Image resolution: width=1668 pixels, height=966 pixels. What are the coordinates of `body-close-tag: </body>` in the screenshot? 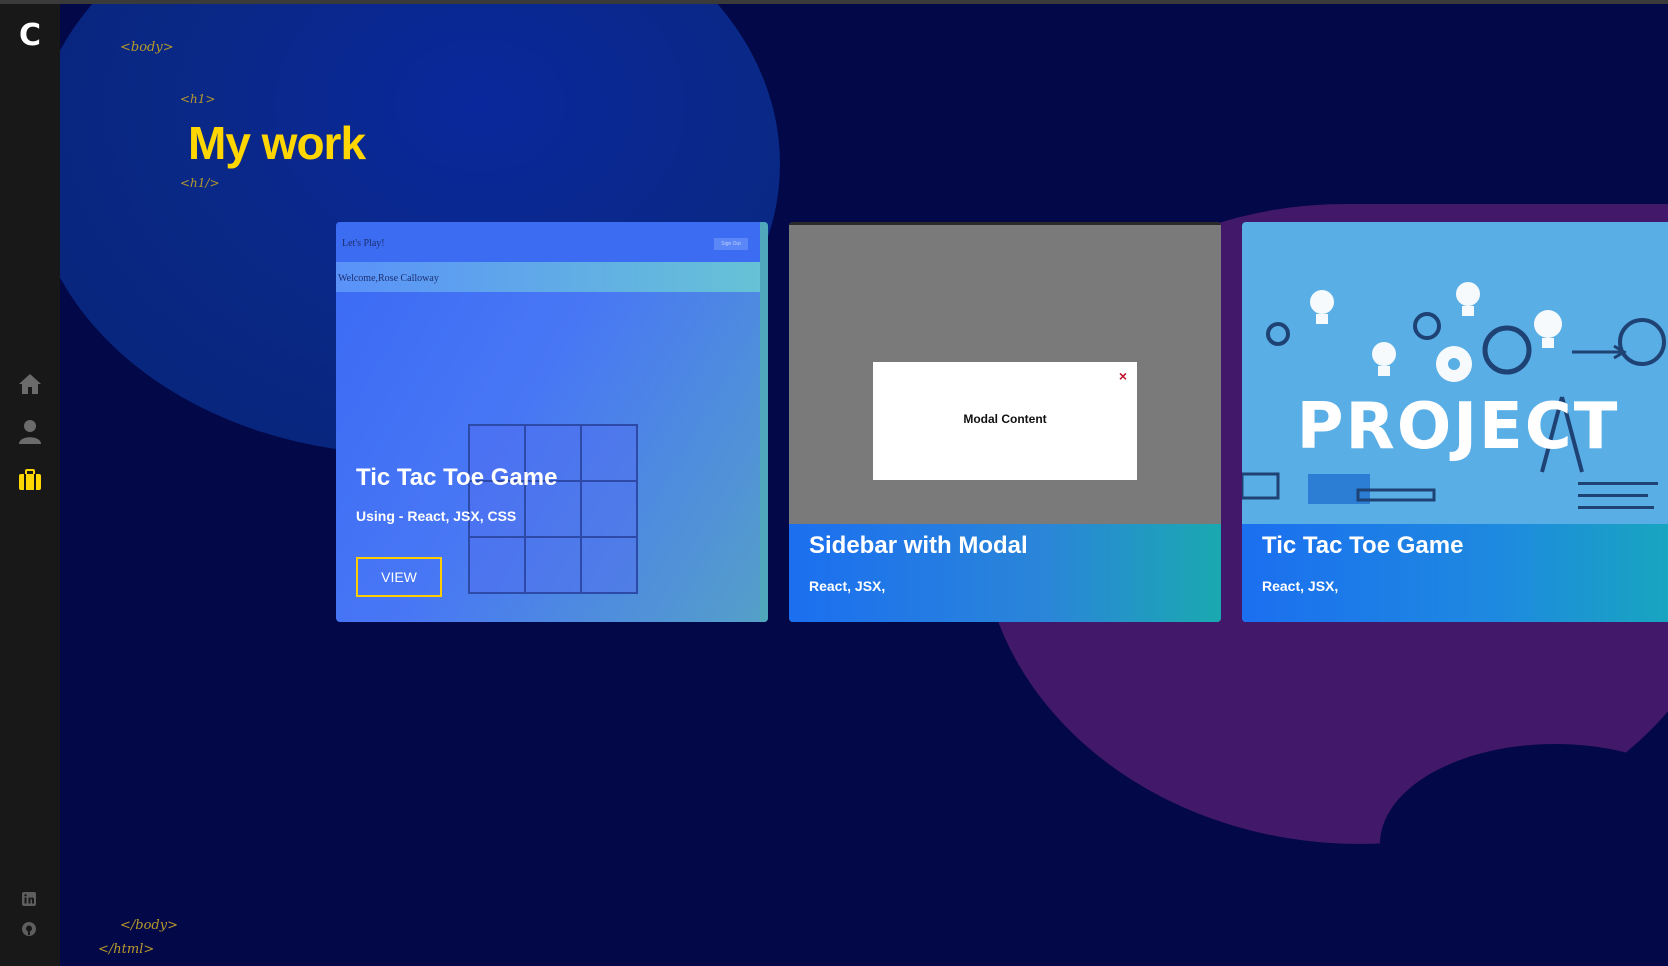 It's located at (149, 925).